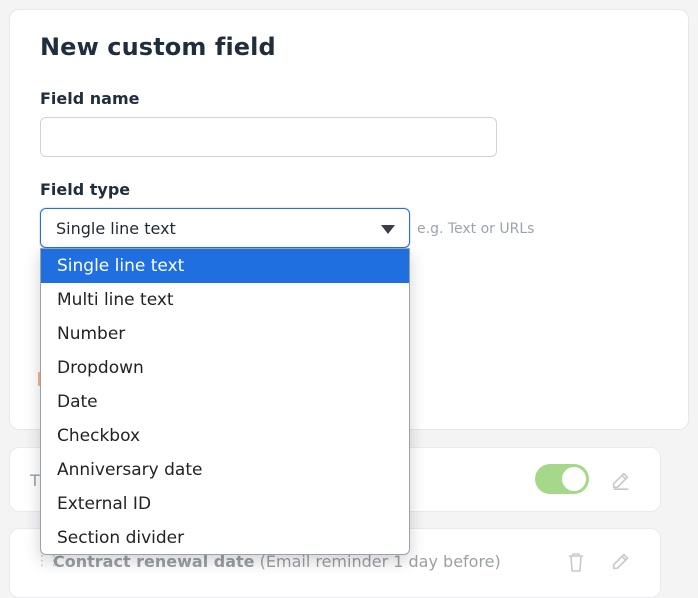 This screenshot has height=598, width=698. I want to click on field-type-hint: e.g. Text or URLs, so click(476, 229).